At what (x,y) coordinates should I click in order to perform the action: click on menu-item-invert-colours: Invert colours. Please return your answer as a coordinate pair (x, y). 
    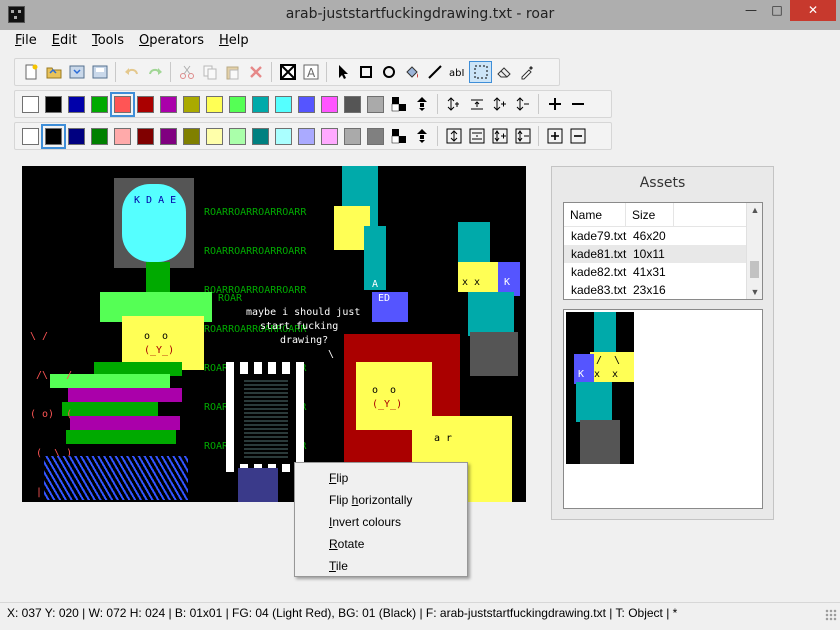
    Looking at the image, I should click on (381, 522).